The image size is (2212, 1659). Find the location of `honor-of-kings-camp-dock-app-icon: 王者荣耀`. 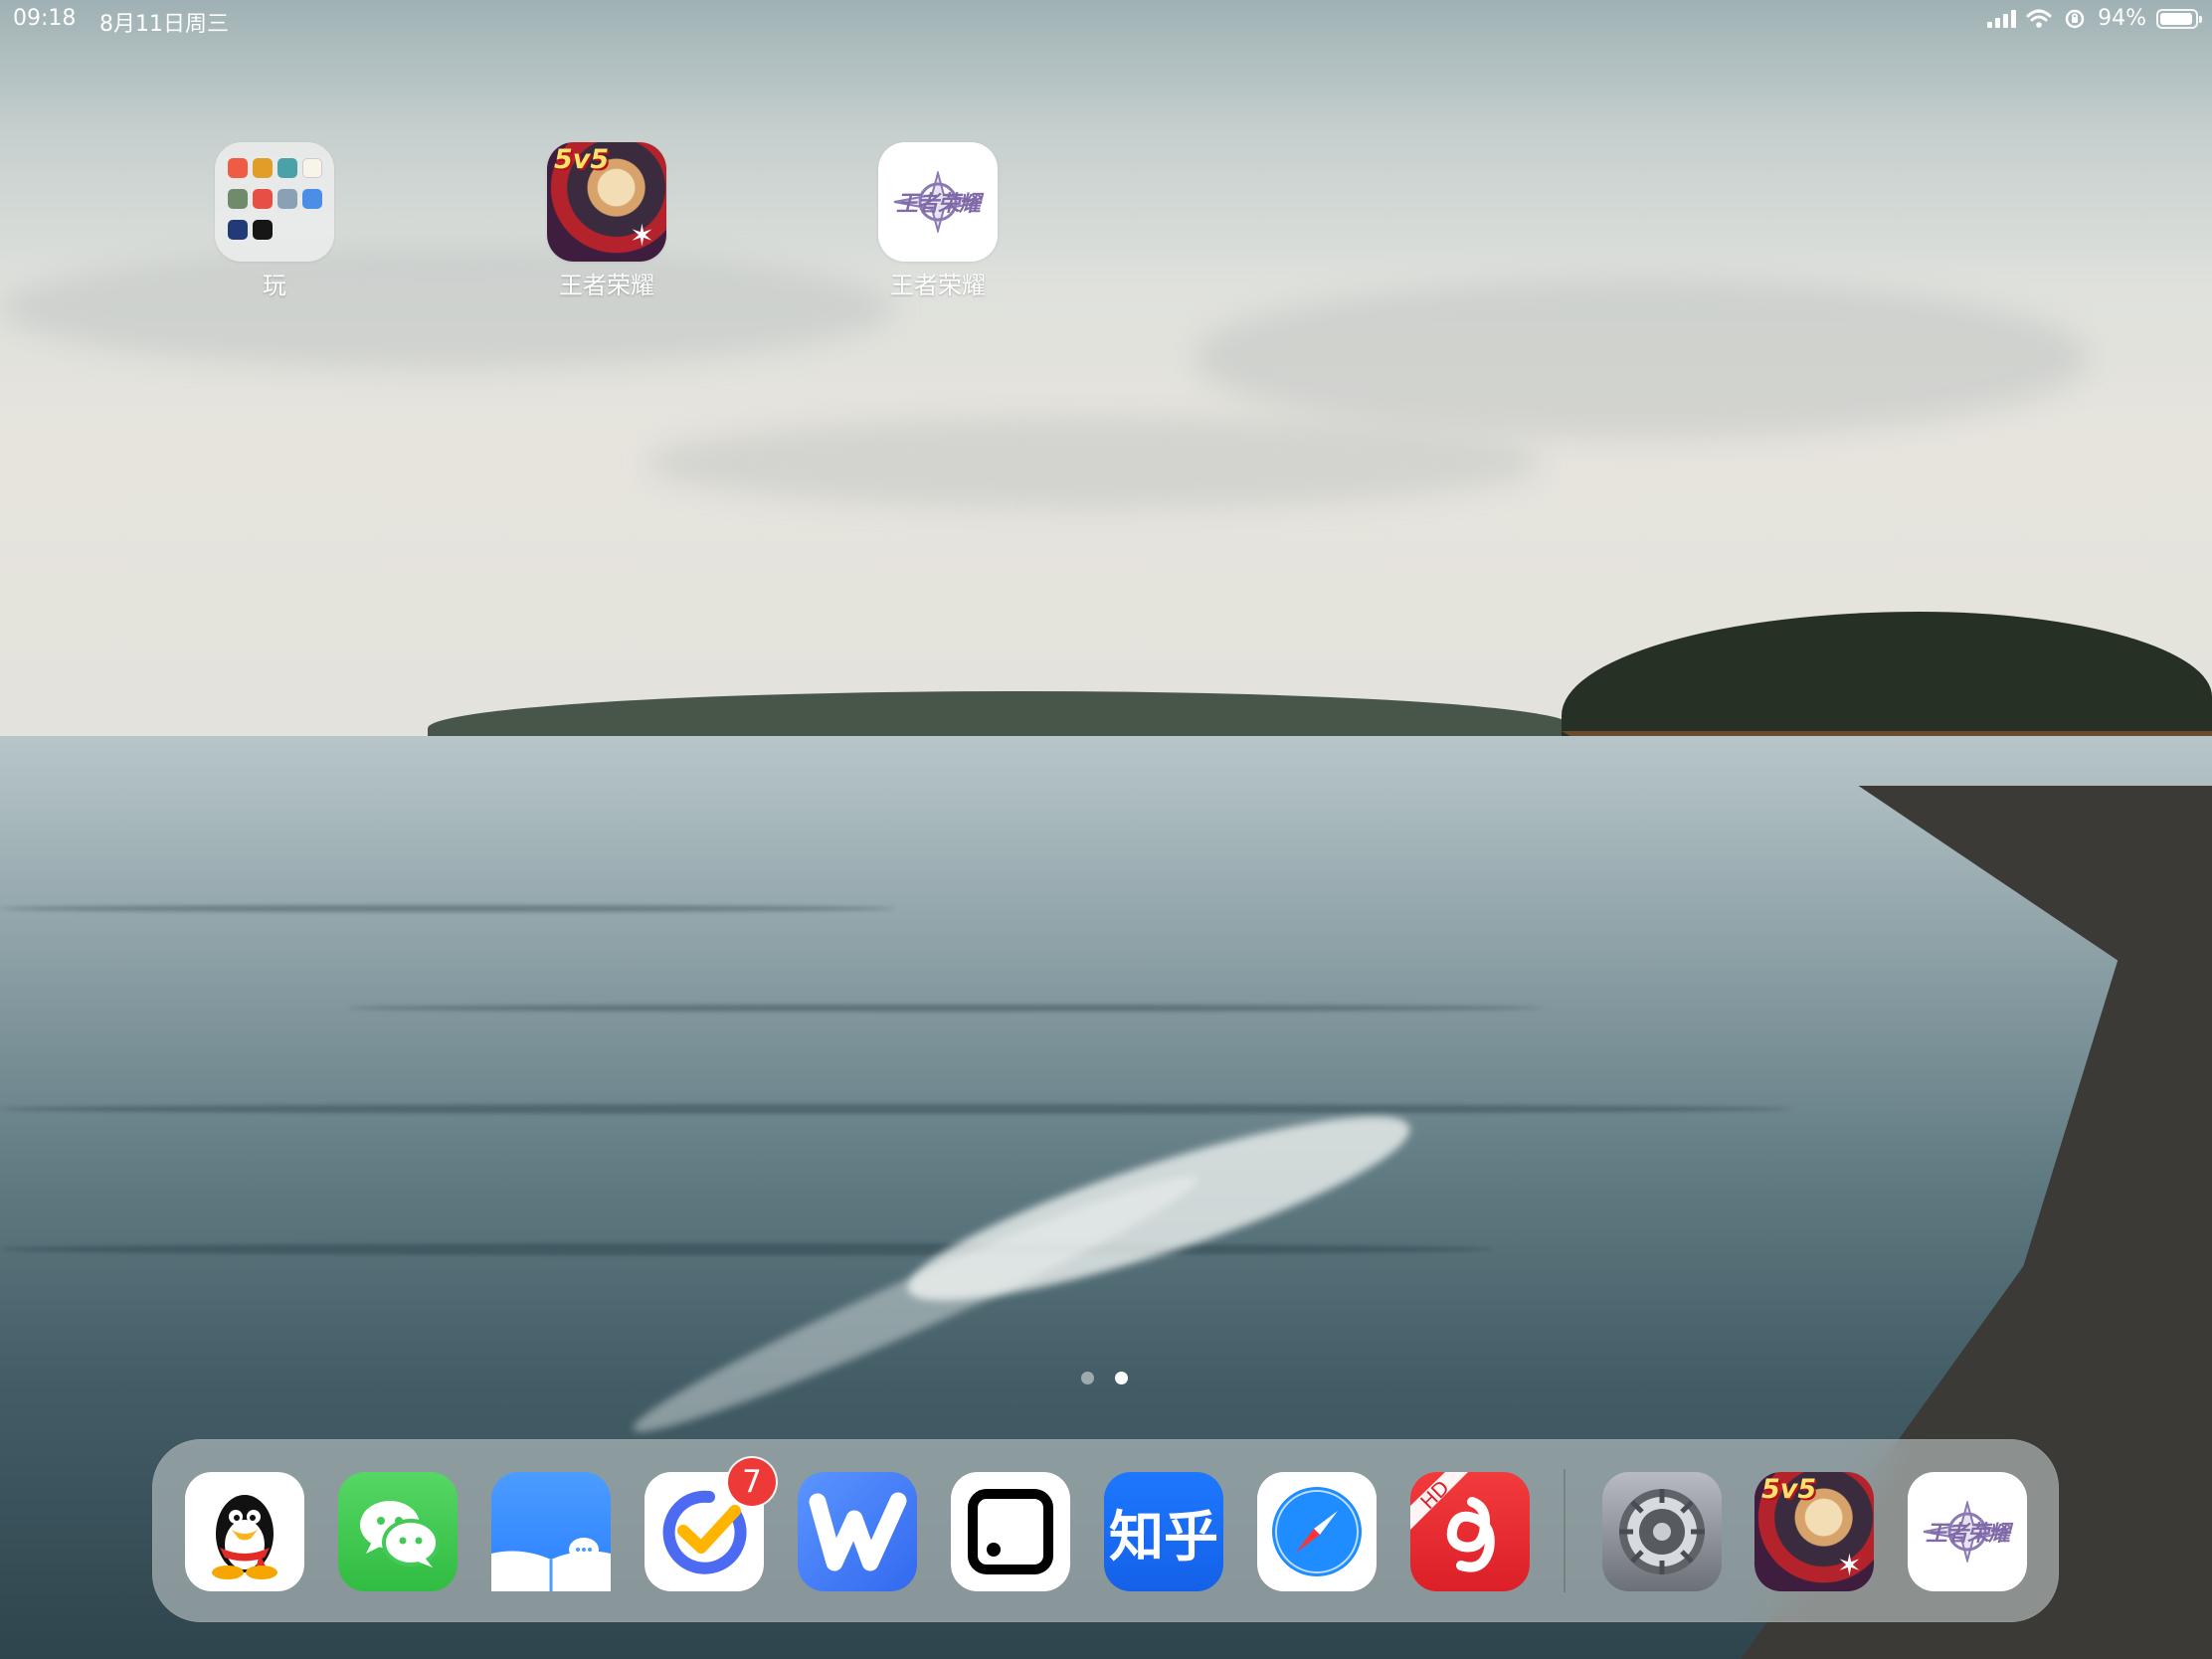

honor-of-kings-camp-dock-app-icon: 王者荣耀 is located at coordinates (1967, 1531).